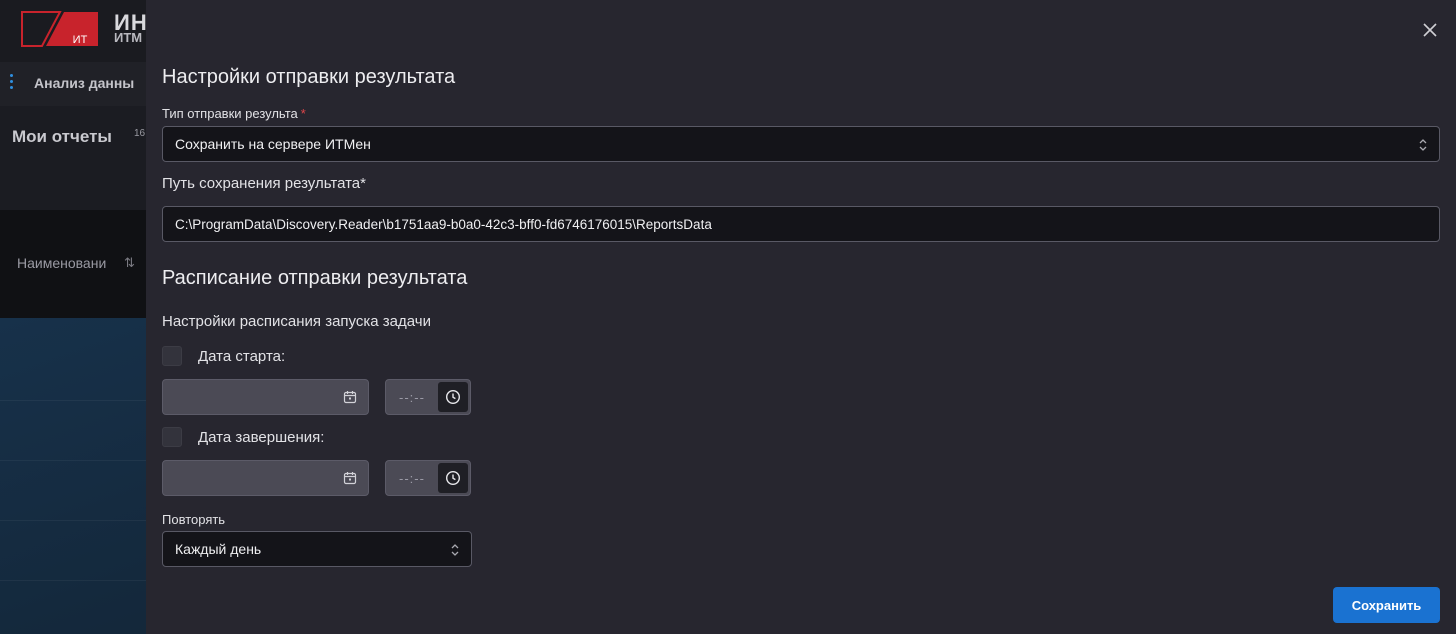 The image size is (1456, 634). What do you see at coordinates (428, 397) in the screenshot?
I see `start-time-input: --:--` at bounding box center [428, 397].